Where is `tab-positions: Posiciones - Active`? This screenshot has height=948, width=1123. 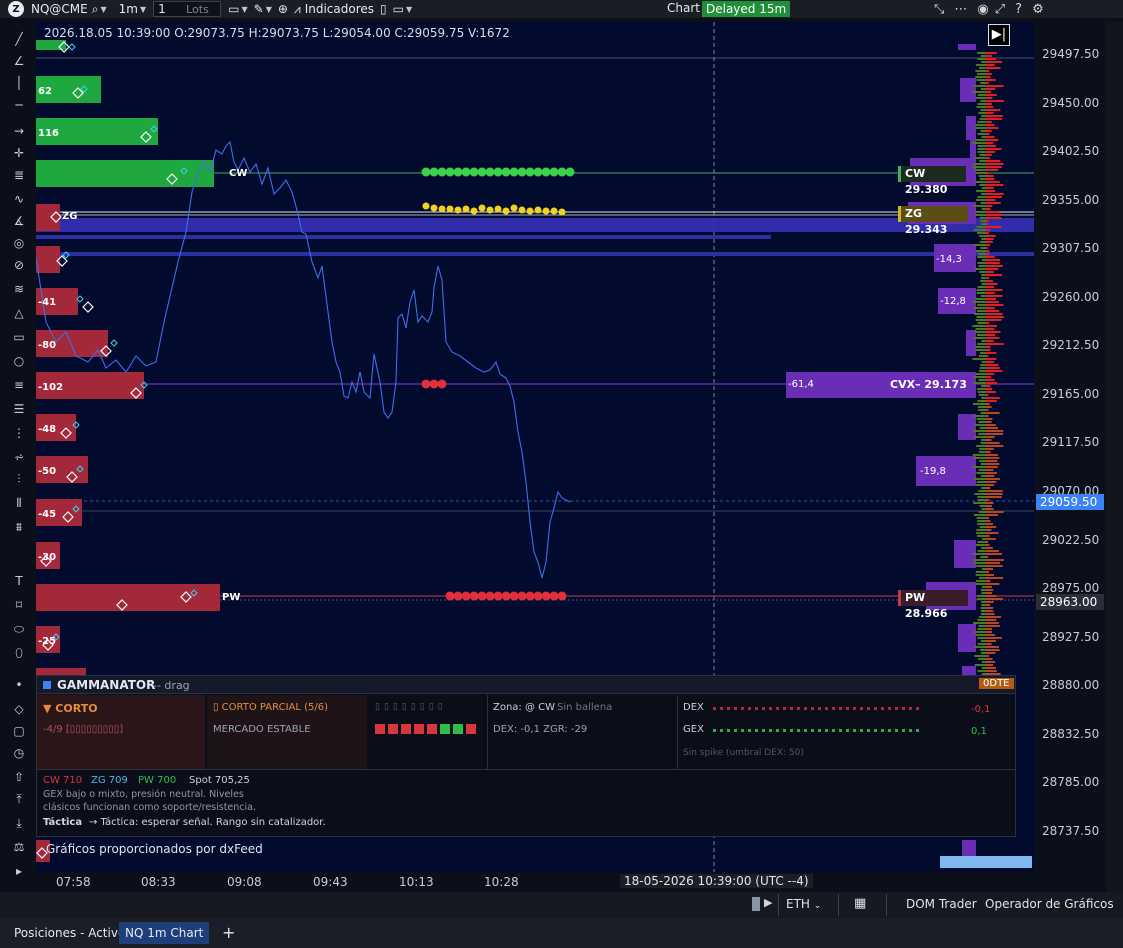 tab-positions: Posiciones - Active is located at coordinates (69, 933).